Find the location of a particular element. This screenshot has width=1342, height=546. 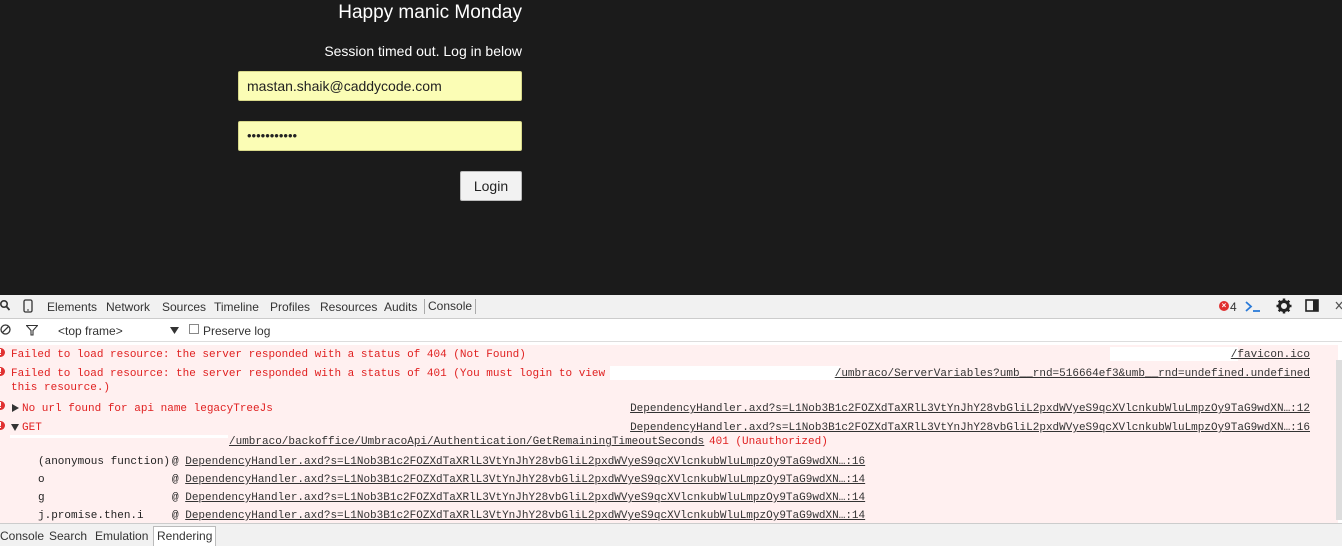

show-console-icon is located at coordinates (1253, 306).